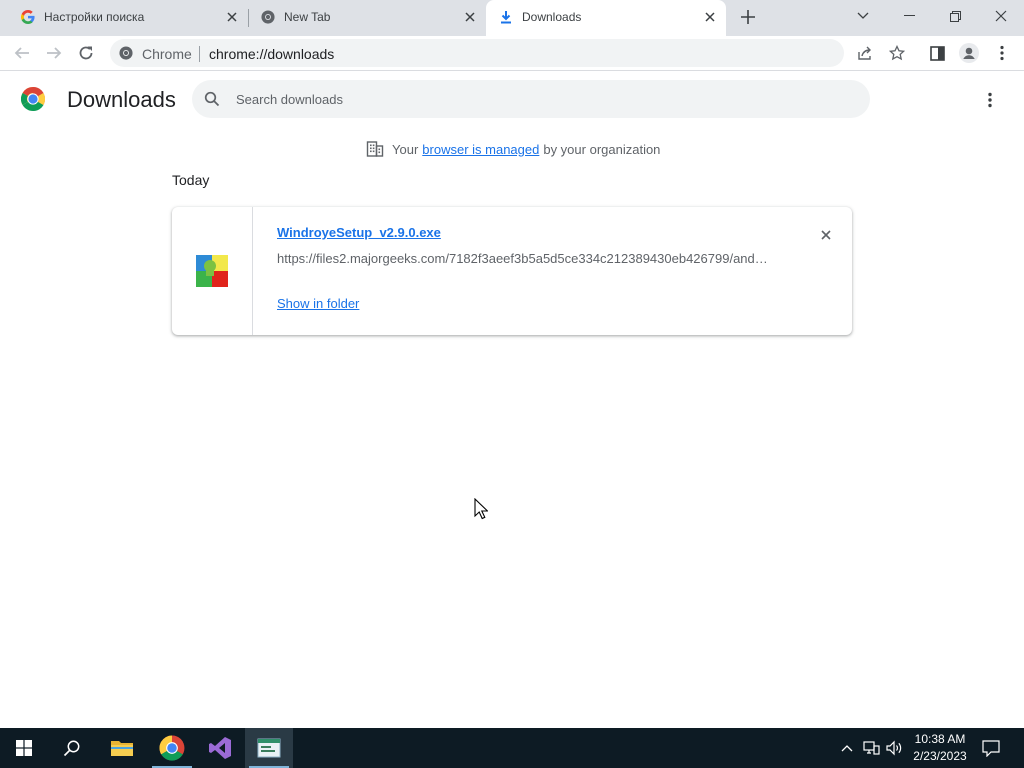 The image size is (1024, 768). Describe the element at coordinates (897, 53) in the screenshot. I see `bookmark-star-icon` at that location.